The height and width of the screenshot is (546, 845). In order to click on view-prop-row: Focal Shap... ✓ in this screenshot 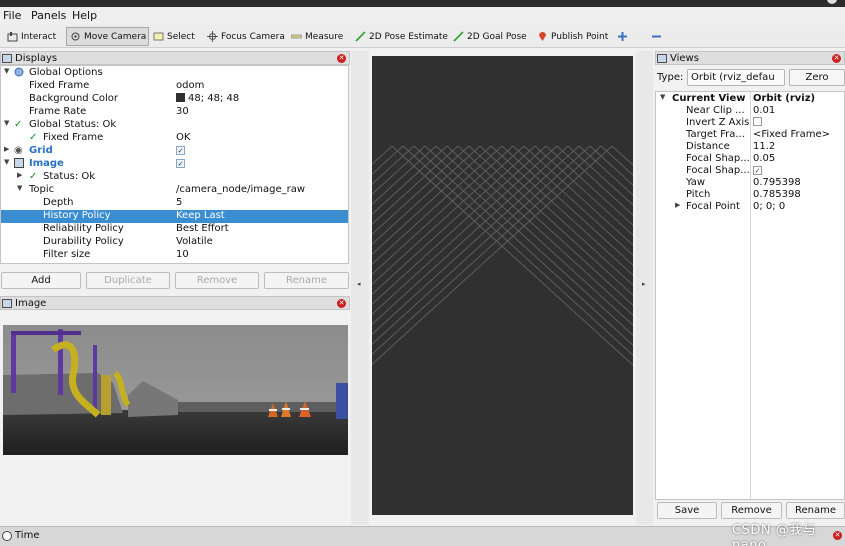, I will do `click(750, 171)`.